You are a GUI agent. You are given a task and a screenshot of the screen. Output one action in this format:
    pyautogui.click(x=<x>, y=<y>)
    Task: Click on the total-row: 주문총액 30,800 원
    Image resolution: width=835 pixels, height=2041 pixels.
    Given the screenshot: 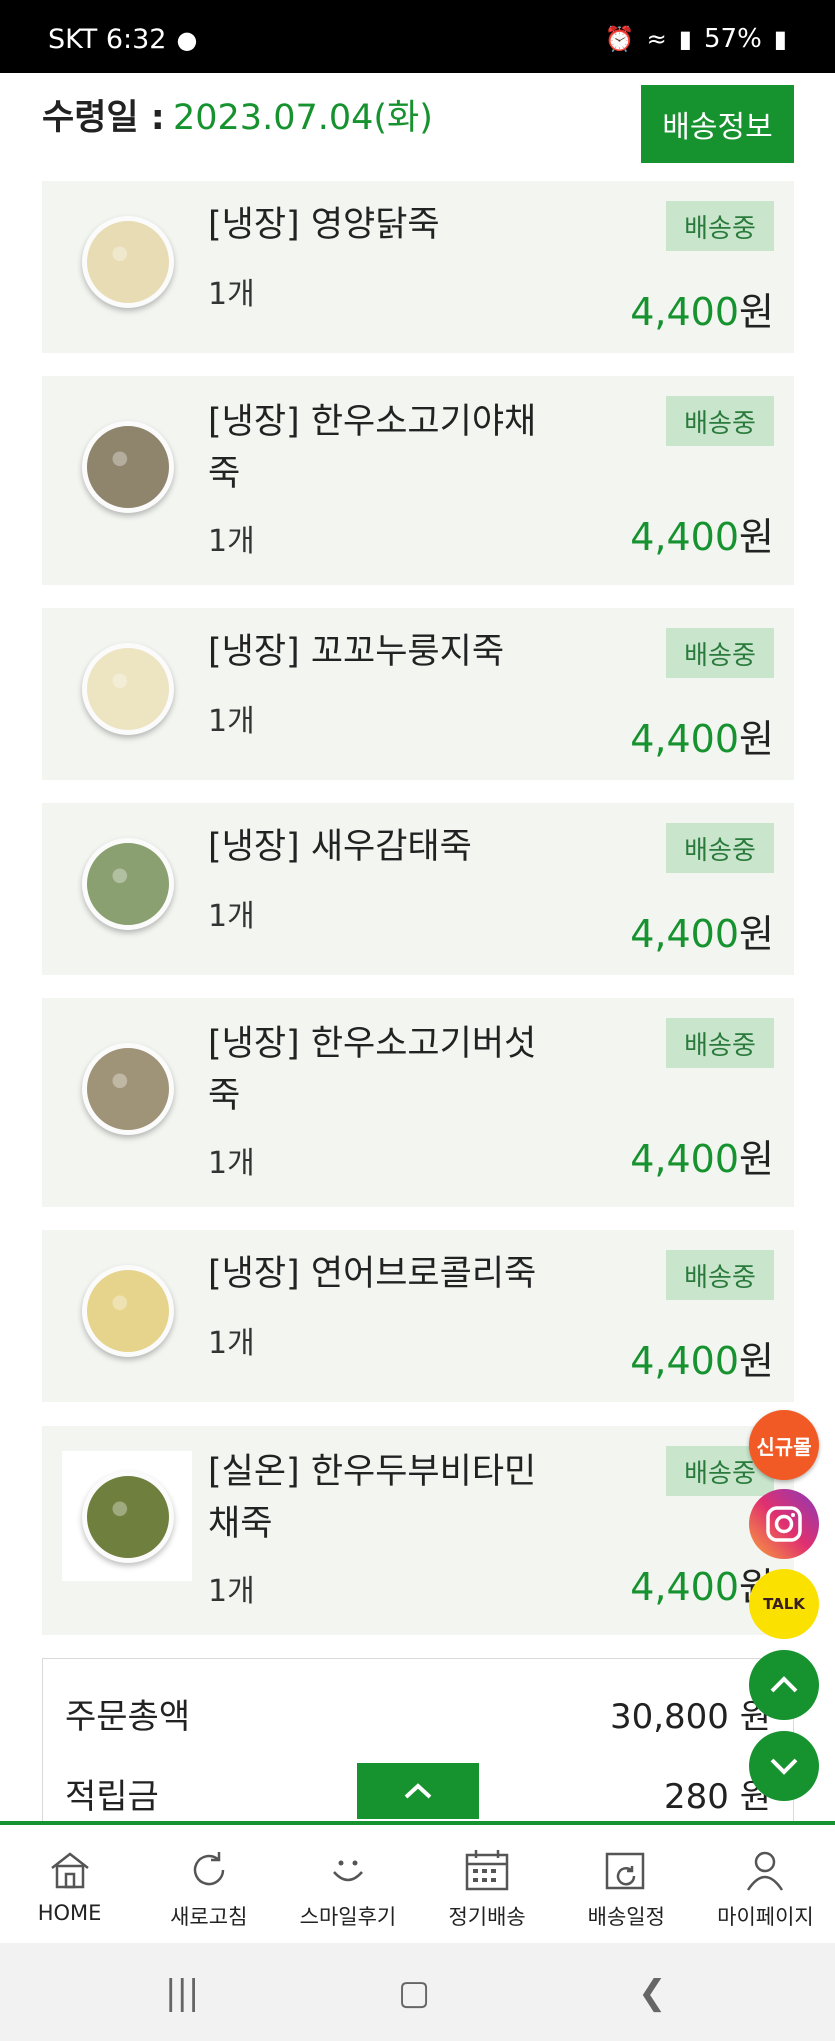 What is the action you would take?
    pyautogui.click(x=418, y=1713)
    